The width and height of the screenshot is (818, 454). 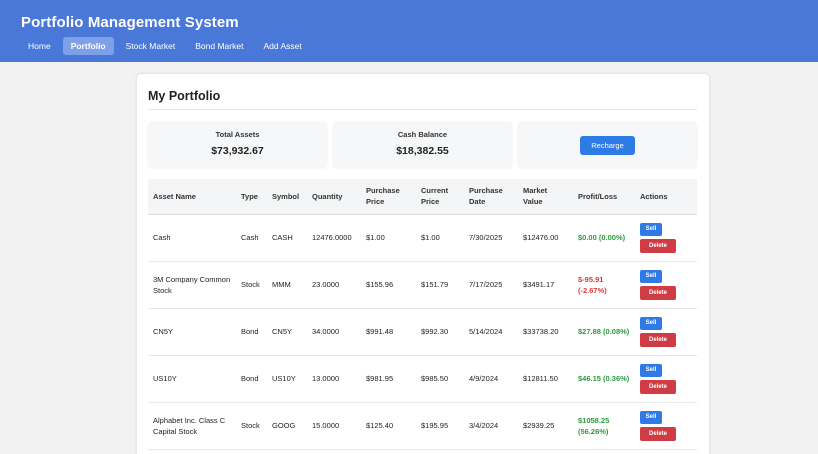 I want to click on cash-balance-box: Cash Balance $18,382.55, so click(x=422, y=145).